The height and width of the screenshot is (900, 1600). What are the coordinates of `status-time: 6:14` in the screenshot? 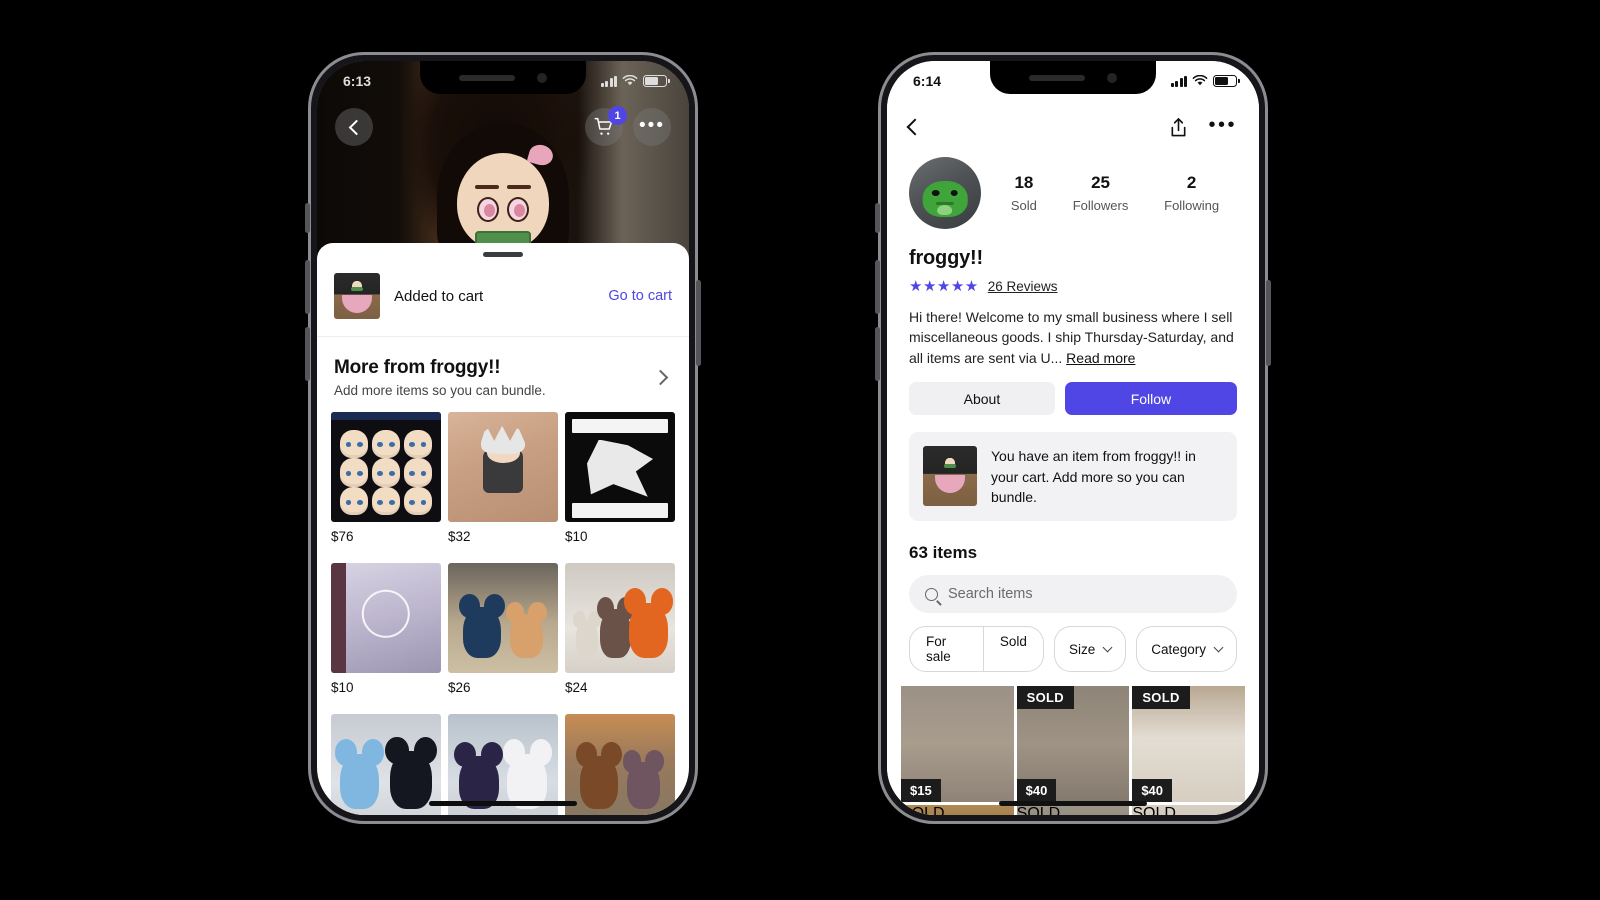 It's located at (927, 81).